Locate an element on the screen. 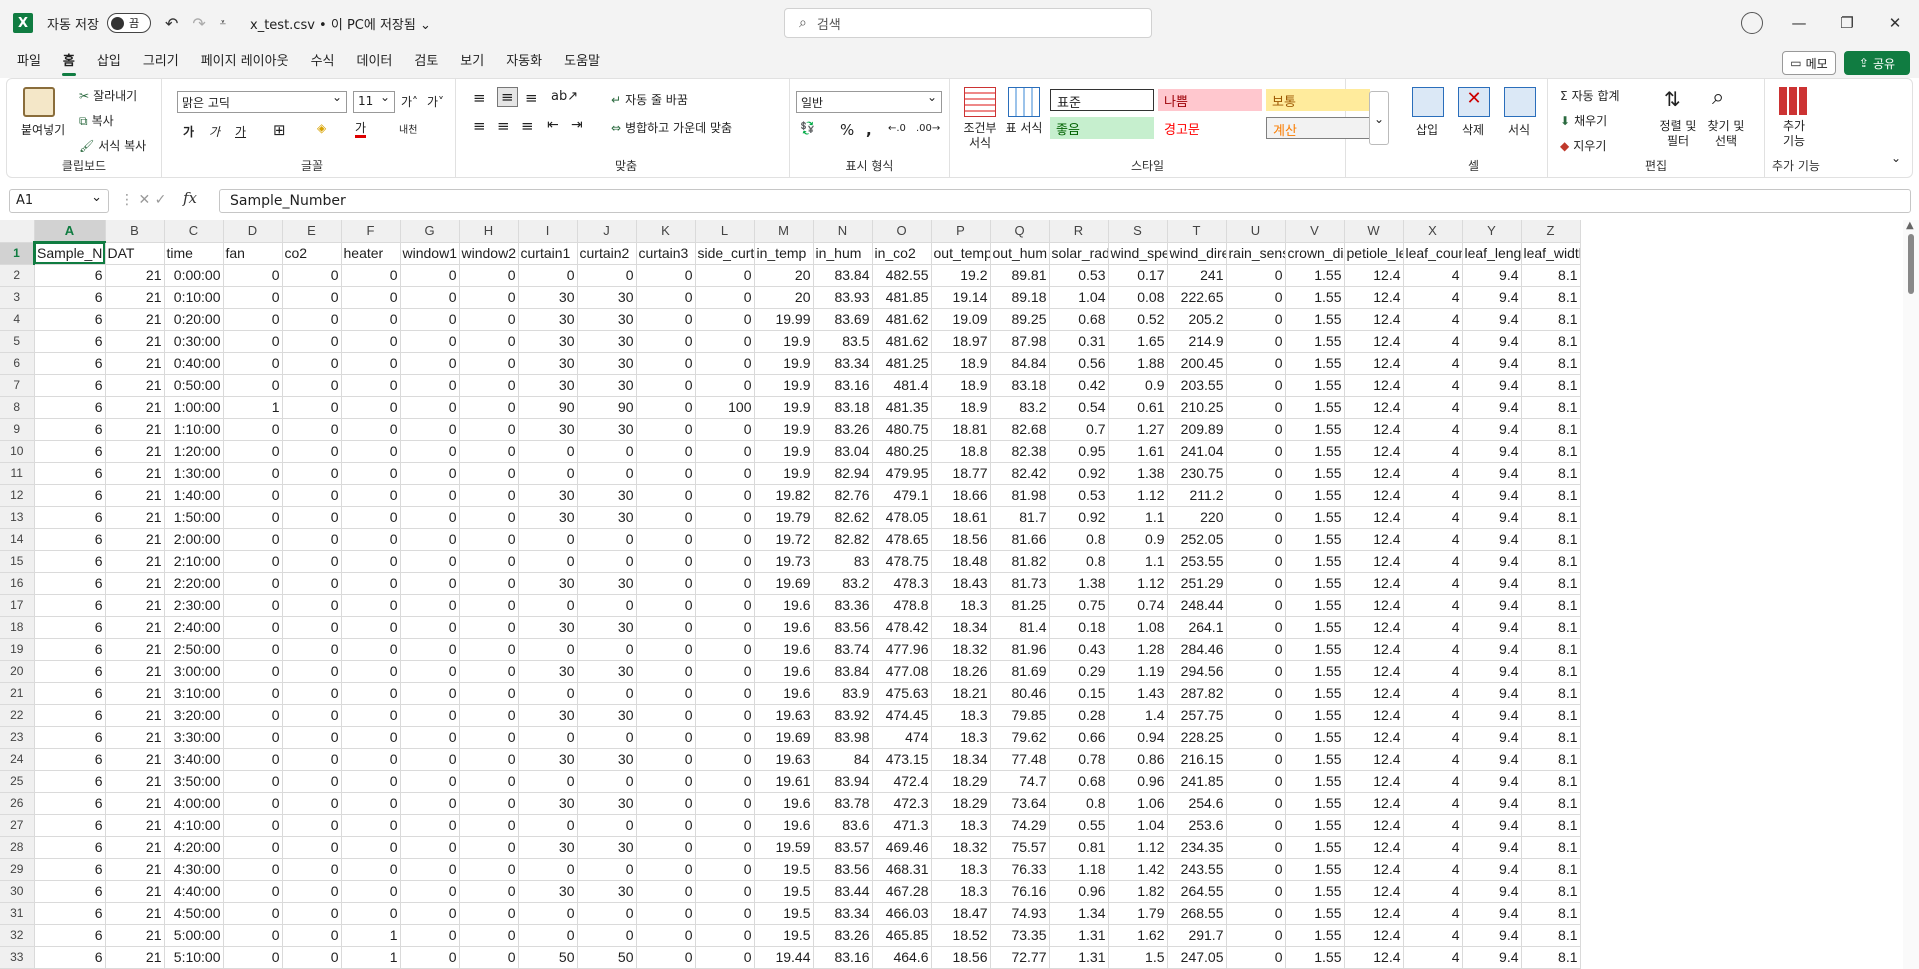  cell: 1:30:00 is located at coordinates (194, 473).